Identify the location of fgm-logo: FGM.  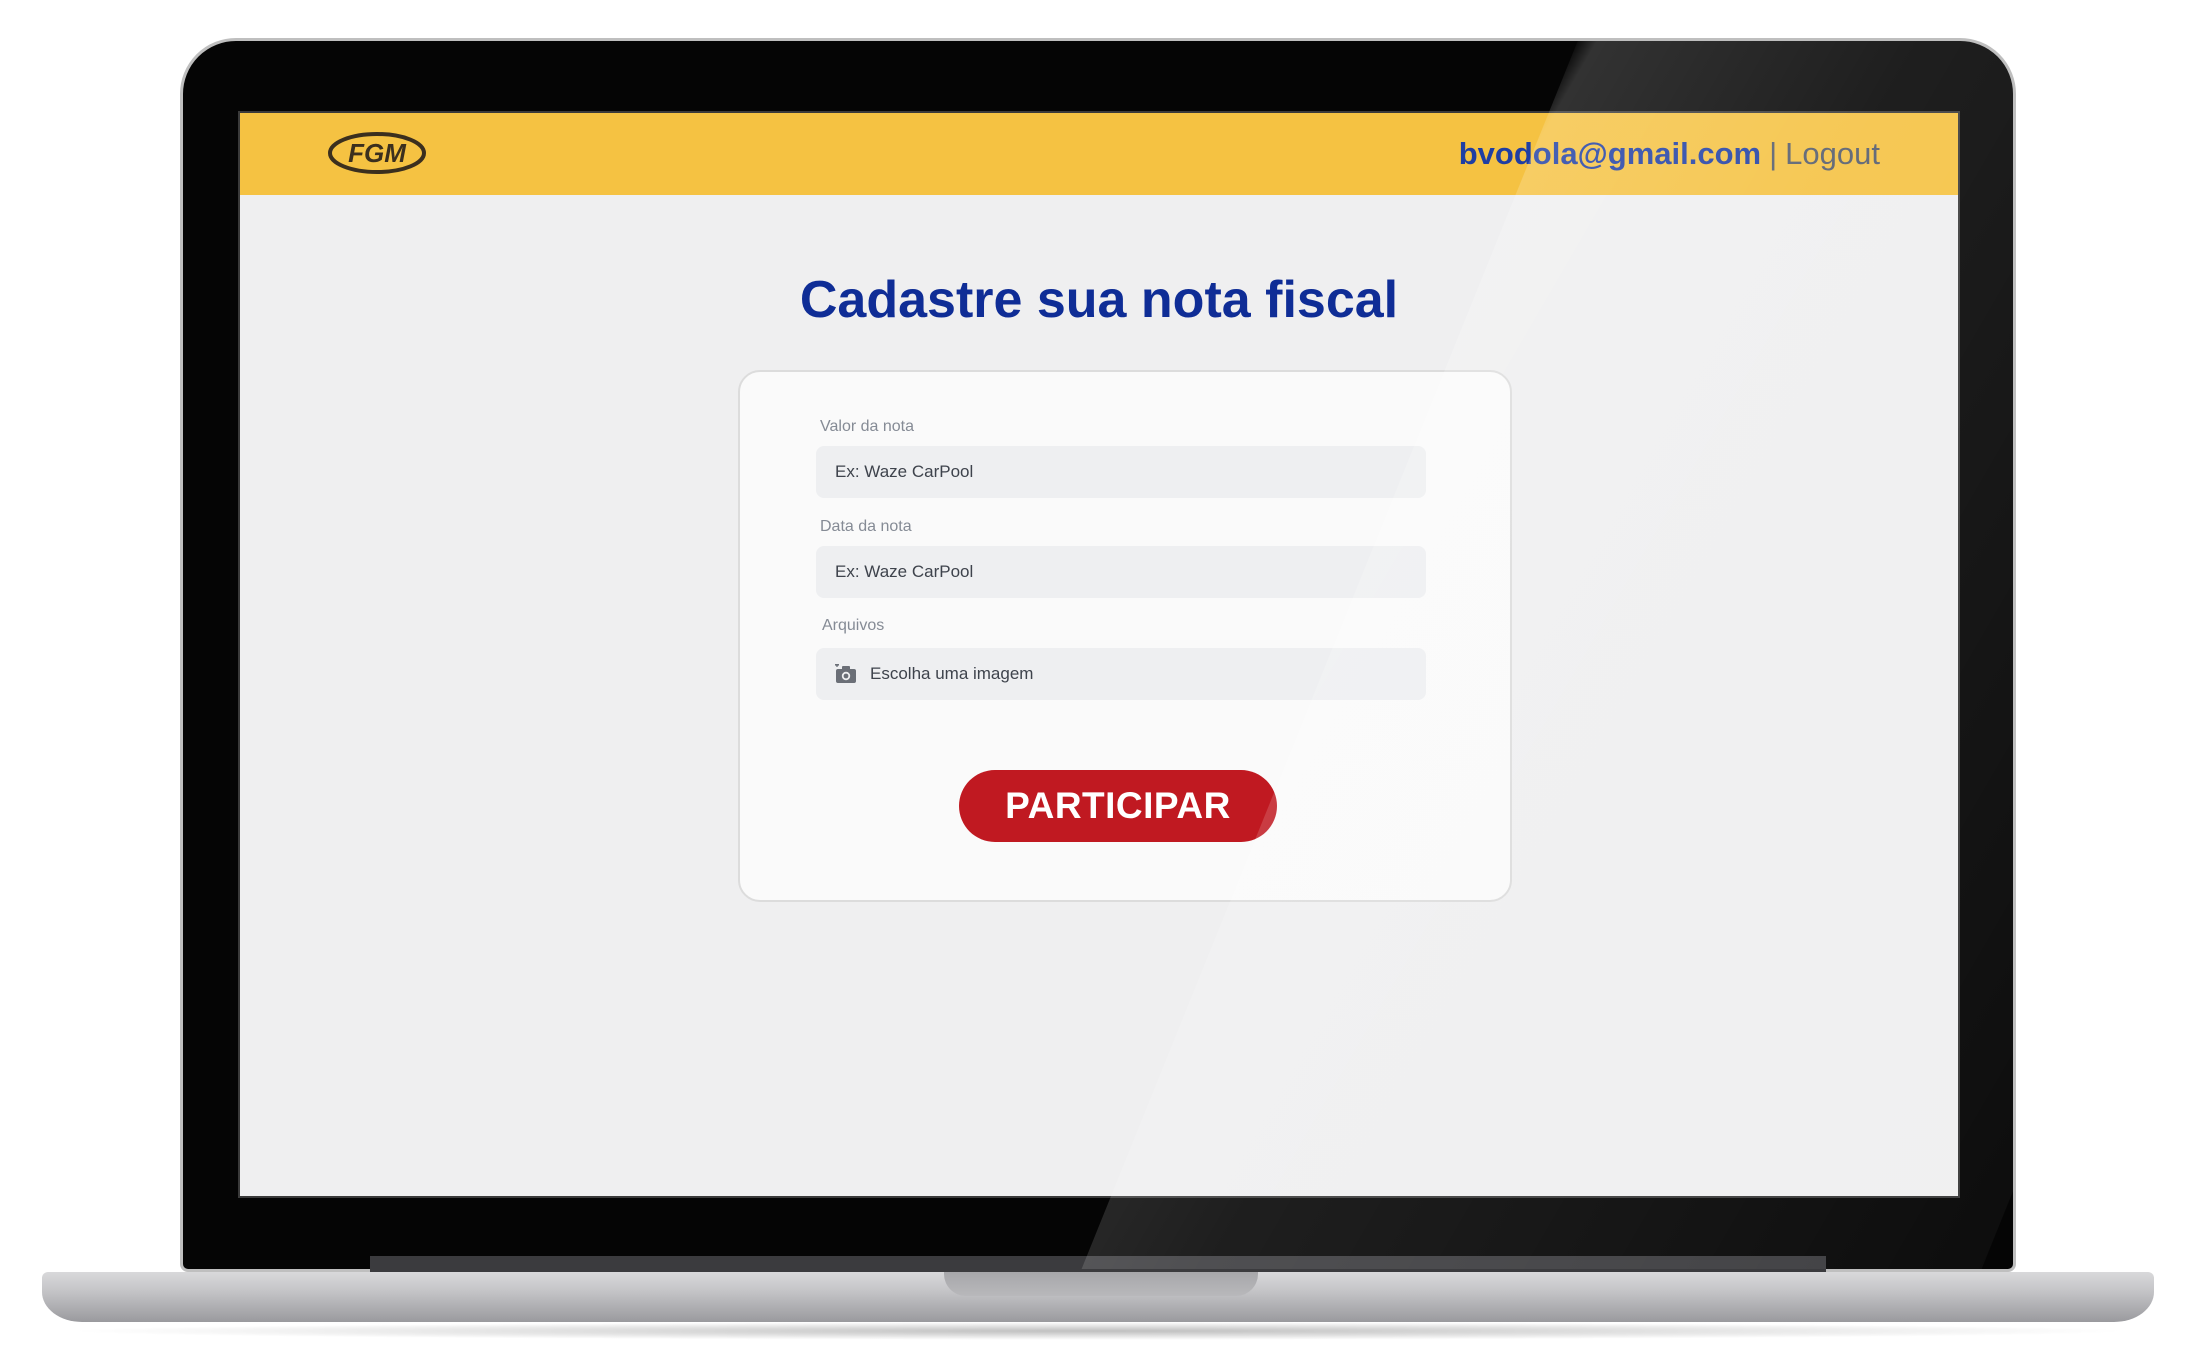
(377, 153).